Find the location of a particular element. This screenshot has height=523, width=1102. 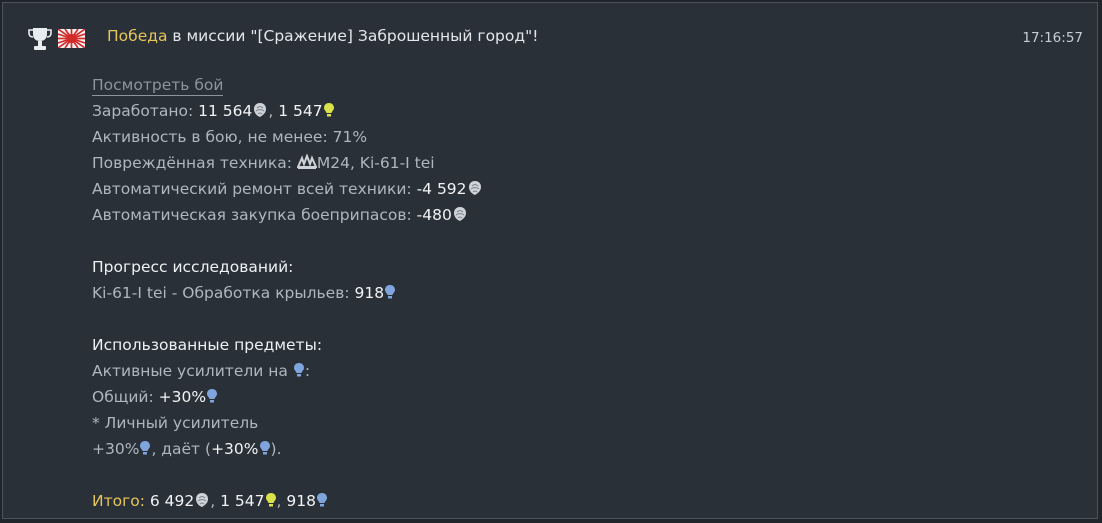

damage-icon is located at coordinates (306, 161).